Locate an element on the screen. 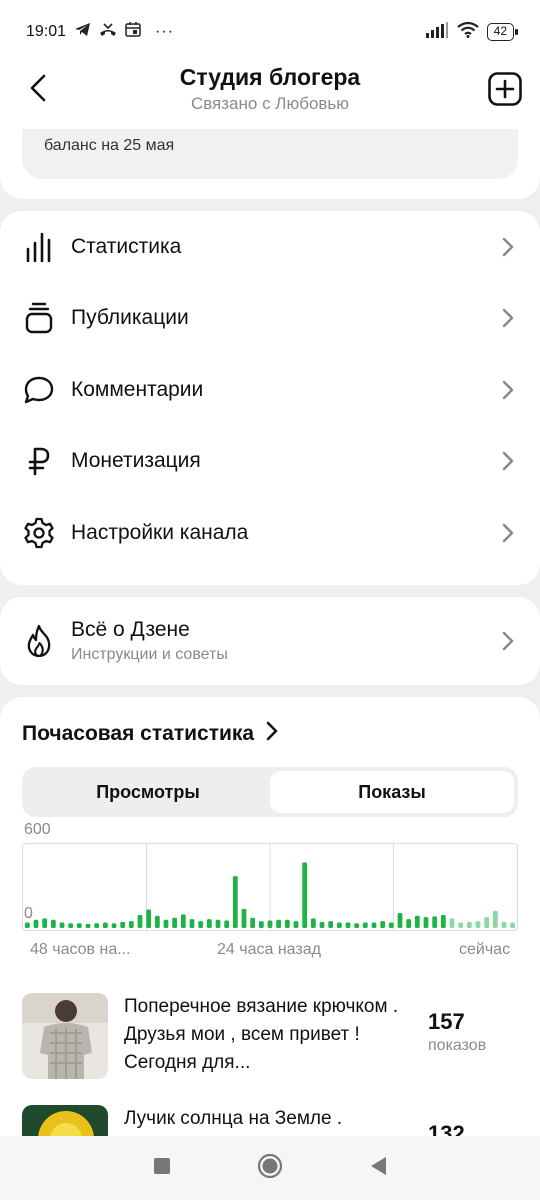 Image resolution: width=540 pixels, height=1200 pixels. tab-impressions: Показы is located at coordinates (392, 792).